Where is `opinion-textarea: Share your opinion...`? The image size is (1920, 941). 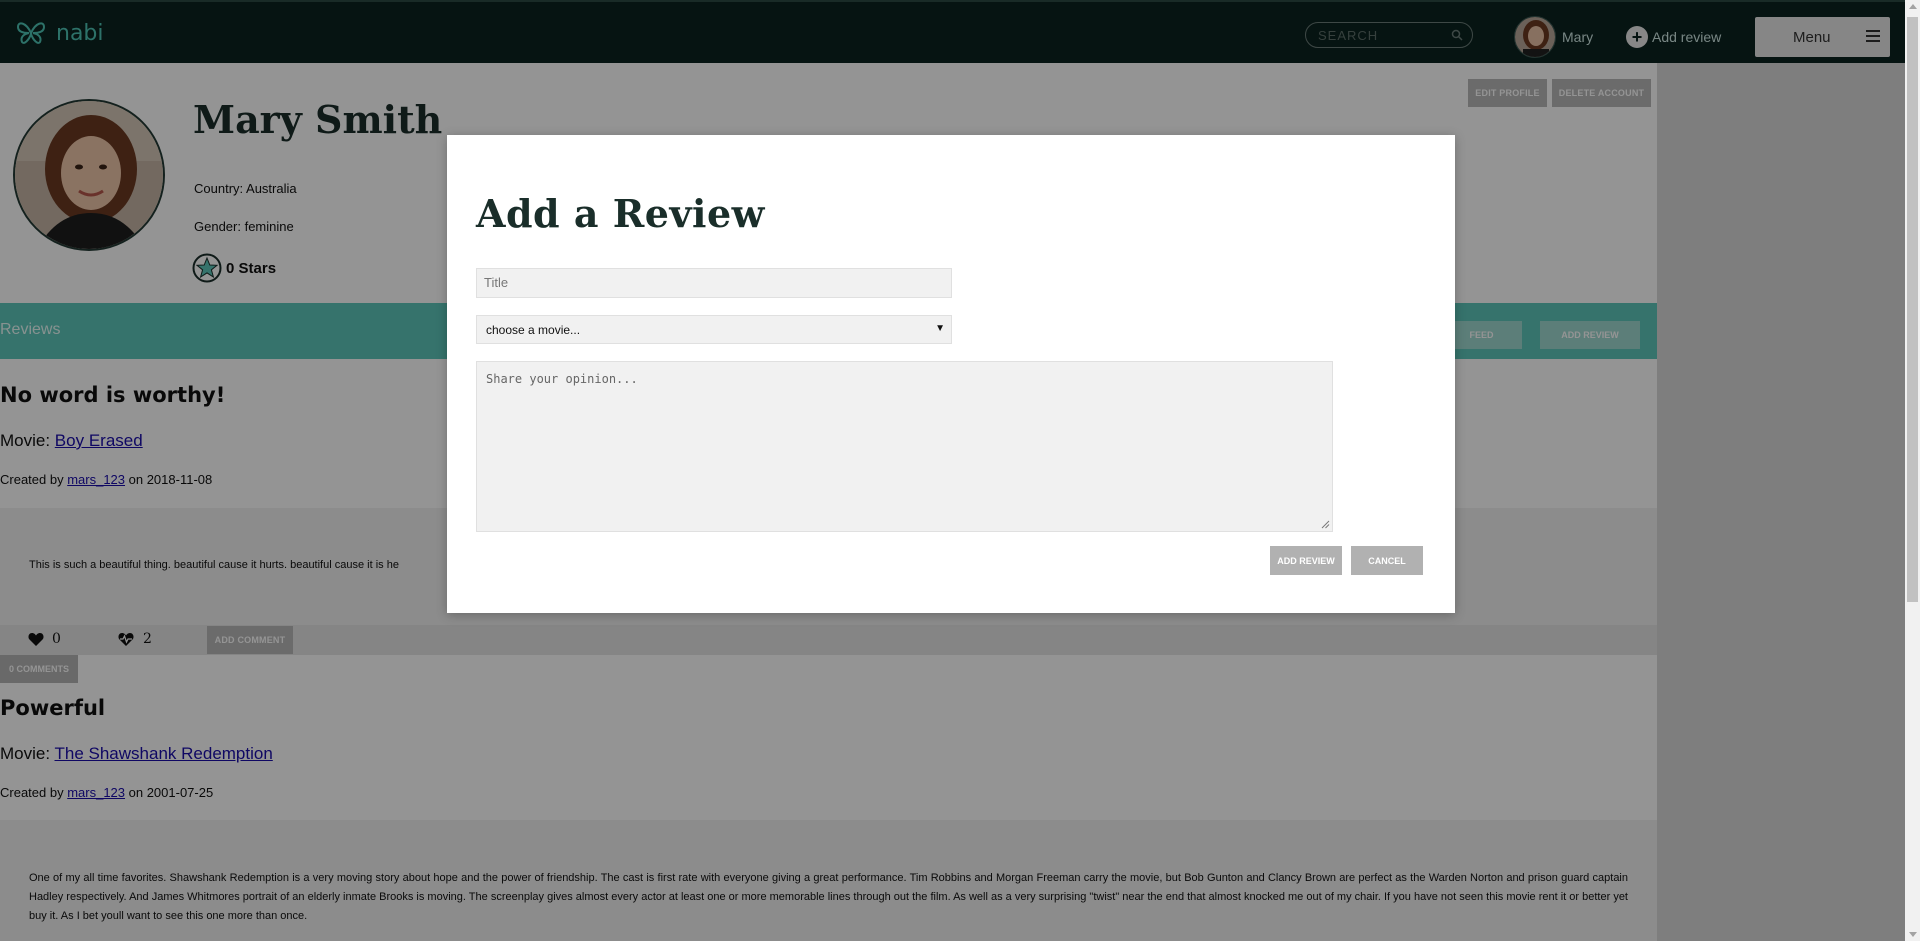
opinion-textarea: Share your opinion... is located at coordinates (904, 446).